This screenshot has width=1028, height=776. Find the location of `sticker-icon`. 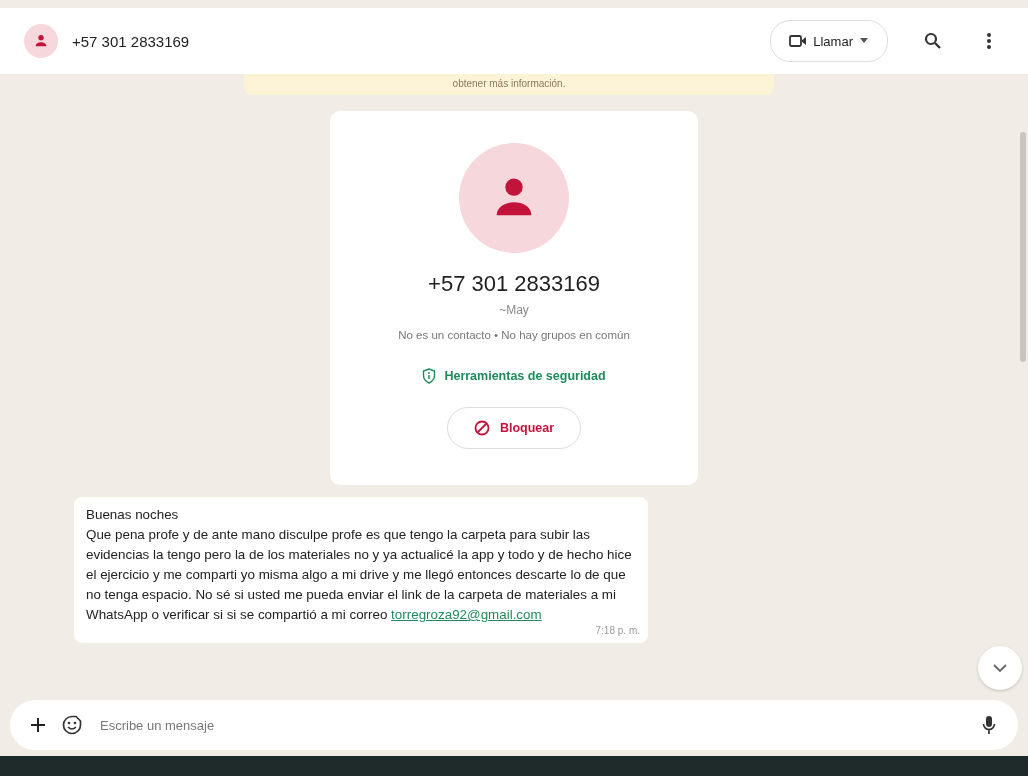

sticker-icon is located at coordinates (72, 725).